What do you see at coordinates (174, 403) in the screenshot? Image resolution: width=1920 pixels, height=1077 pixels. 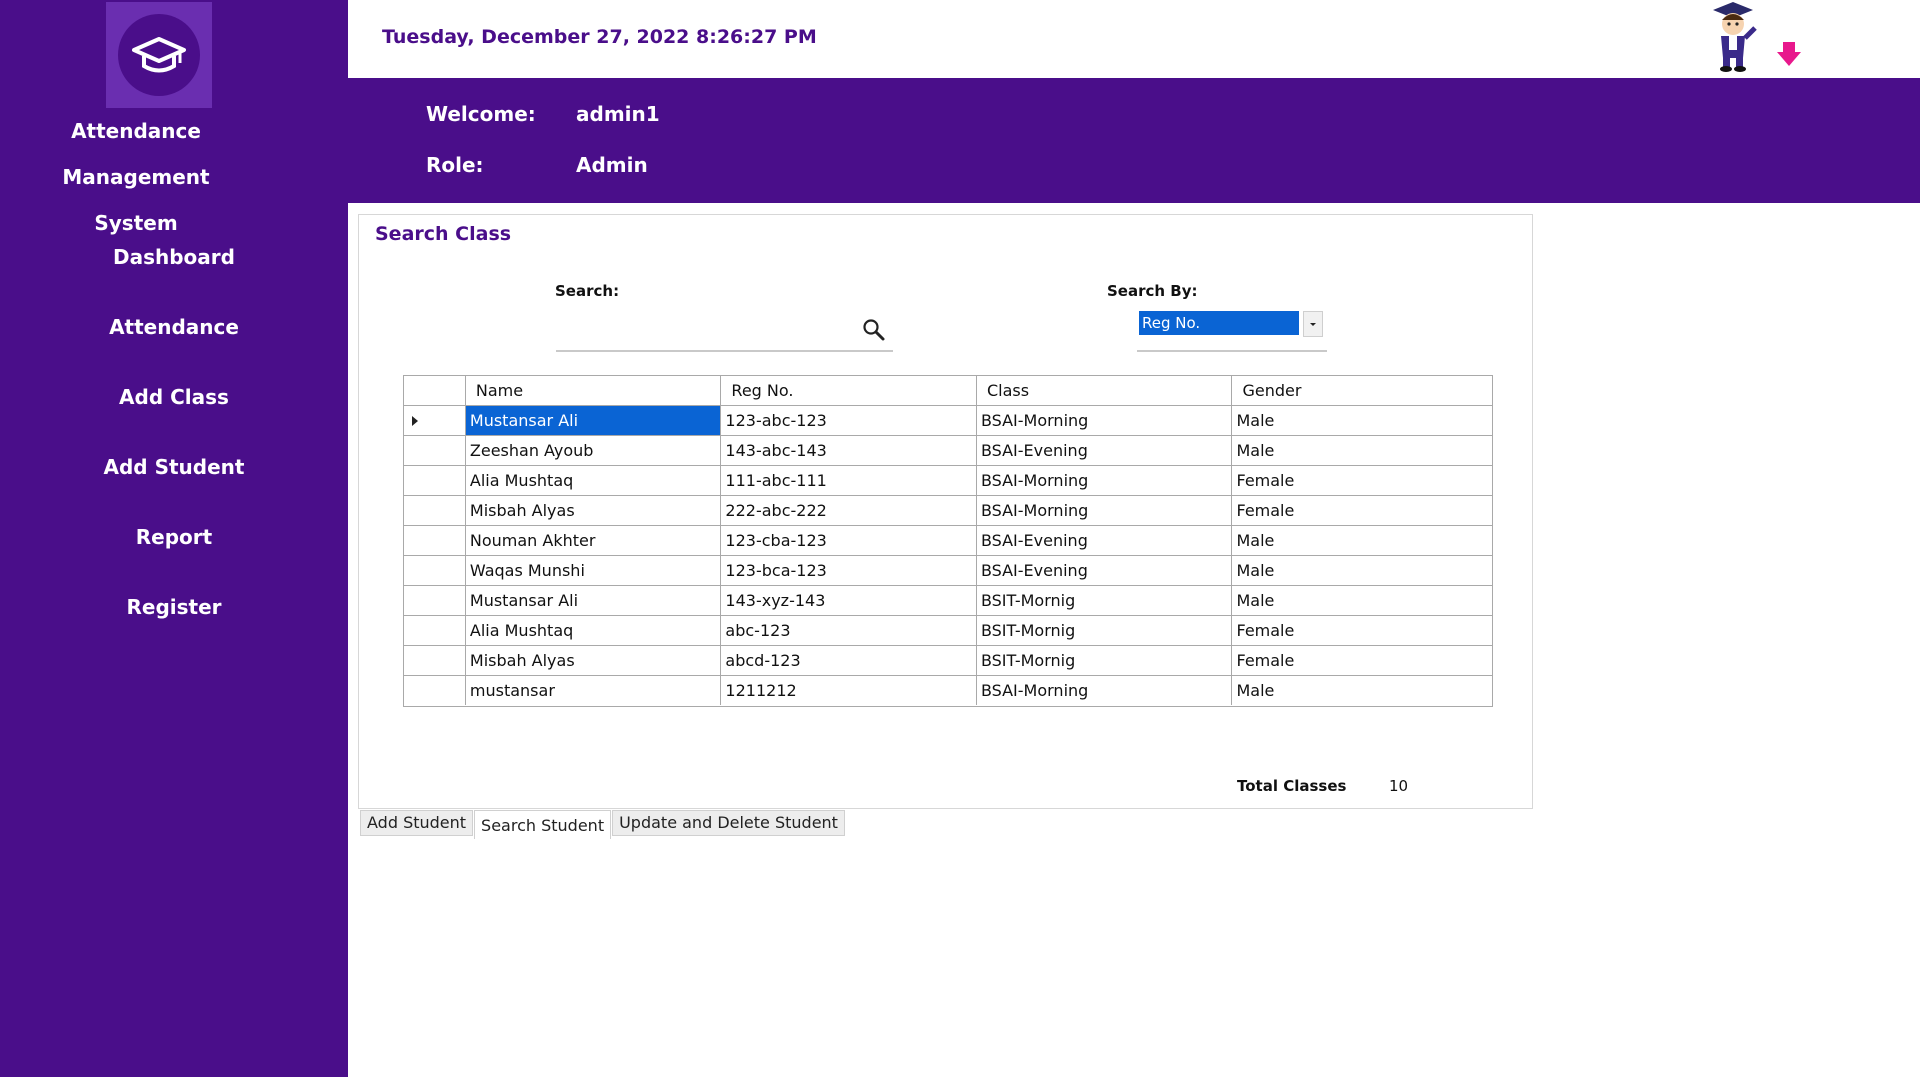 I see `sidebar-item-add-class: Add Class` at bounding box center [174, 403].